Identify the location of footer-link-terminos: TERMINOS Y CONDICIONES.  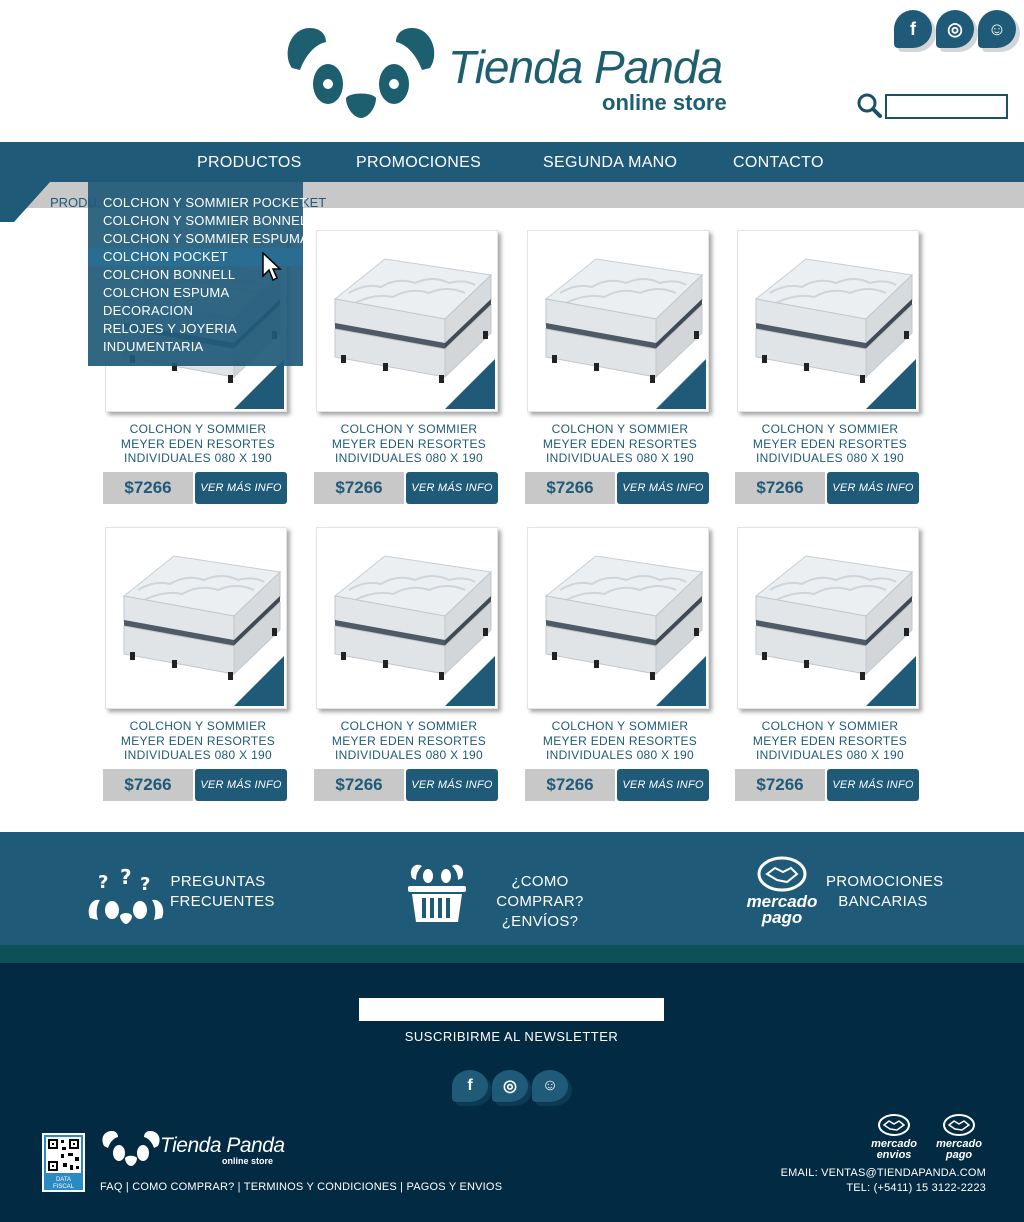
(320, 1187).